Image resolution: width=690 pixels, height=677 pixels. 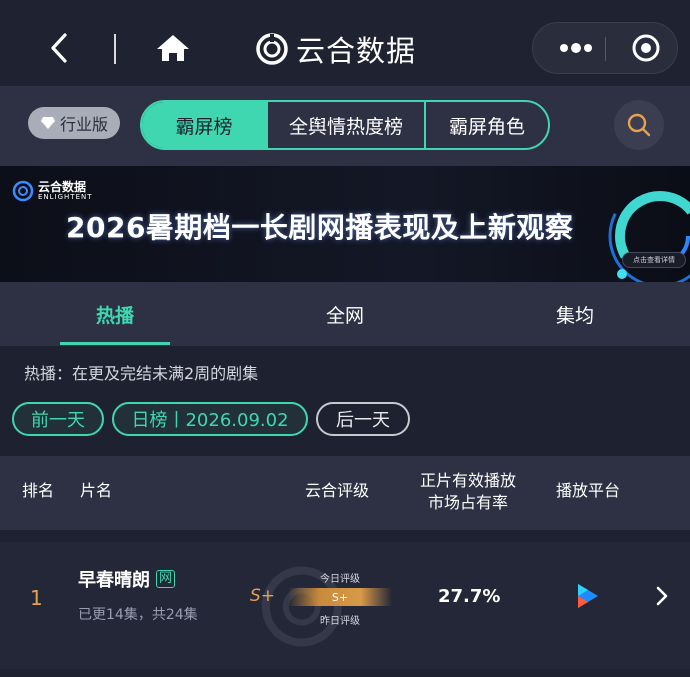 I want to click on back-button, so click(x=59, y=48).